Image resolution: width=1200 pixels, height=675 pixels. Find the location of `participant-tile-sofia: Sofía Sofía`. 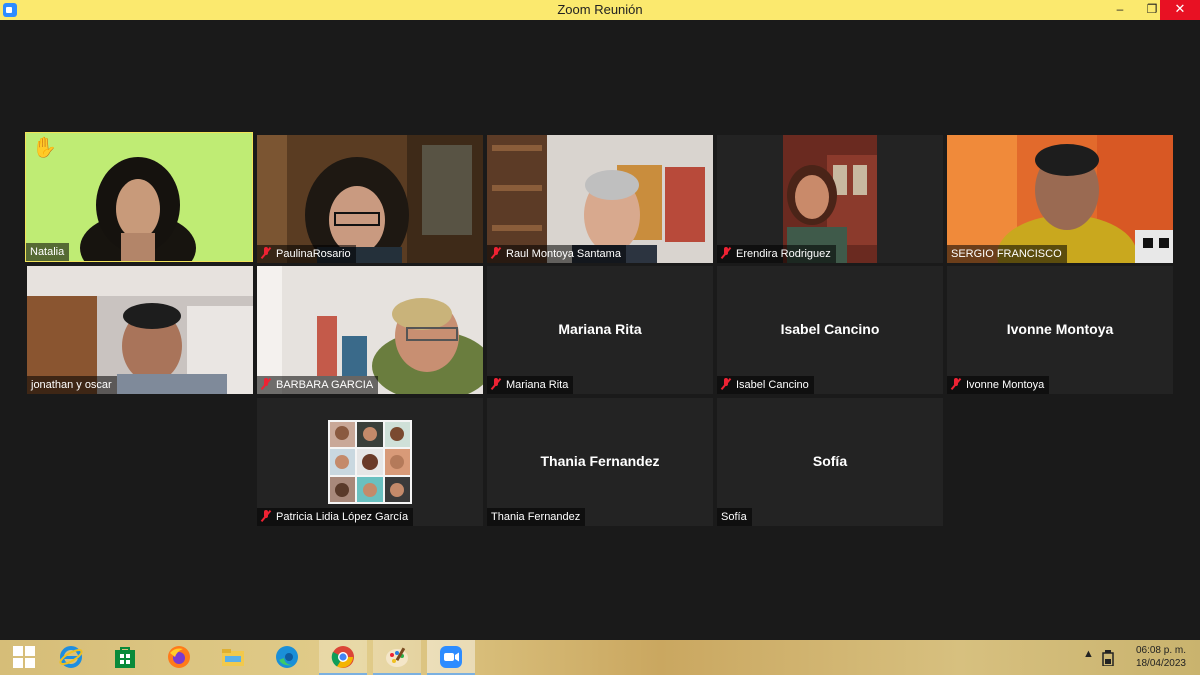

participant-tile-sofia: Sofía Sofía is located at coordinates (830, 462).